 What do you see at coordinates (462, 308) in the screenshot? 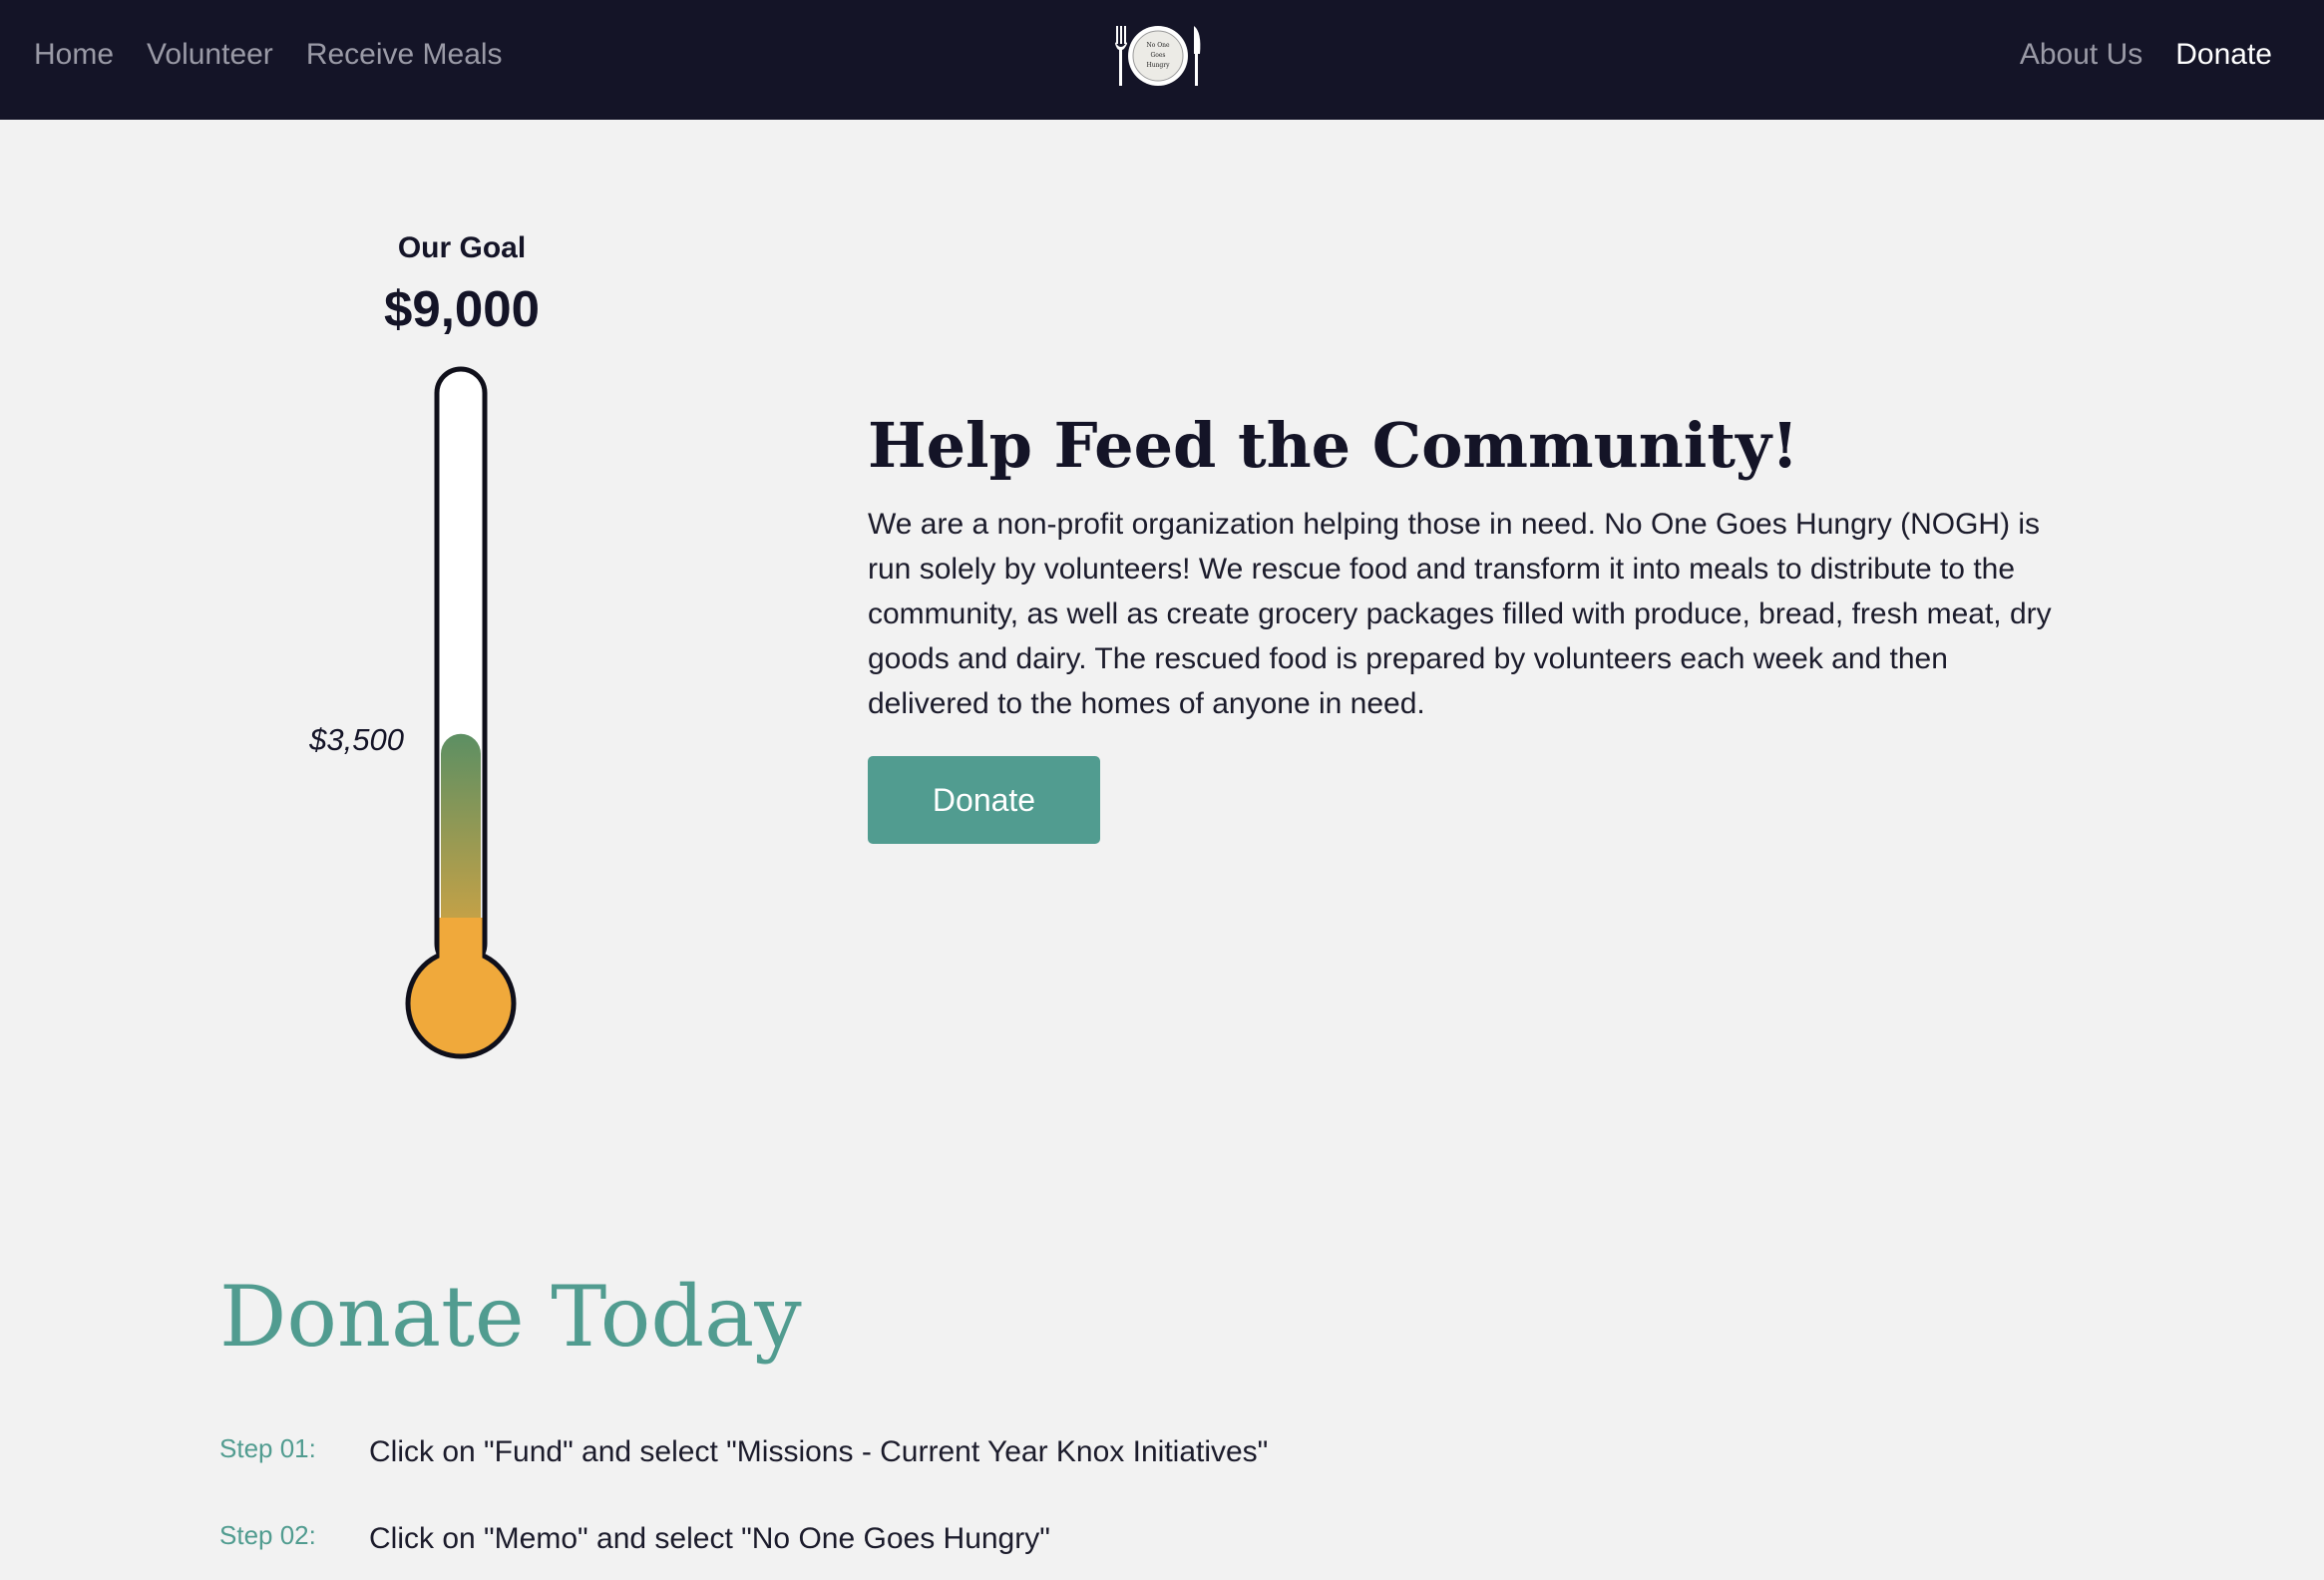
I see `goal-amount: $9,000` at bounding box center [462, 308].